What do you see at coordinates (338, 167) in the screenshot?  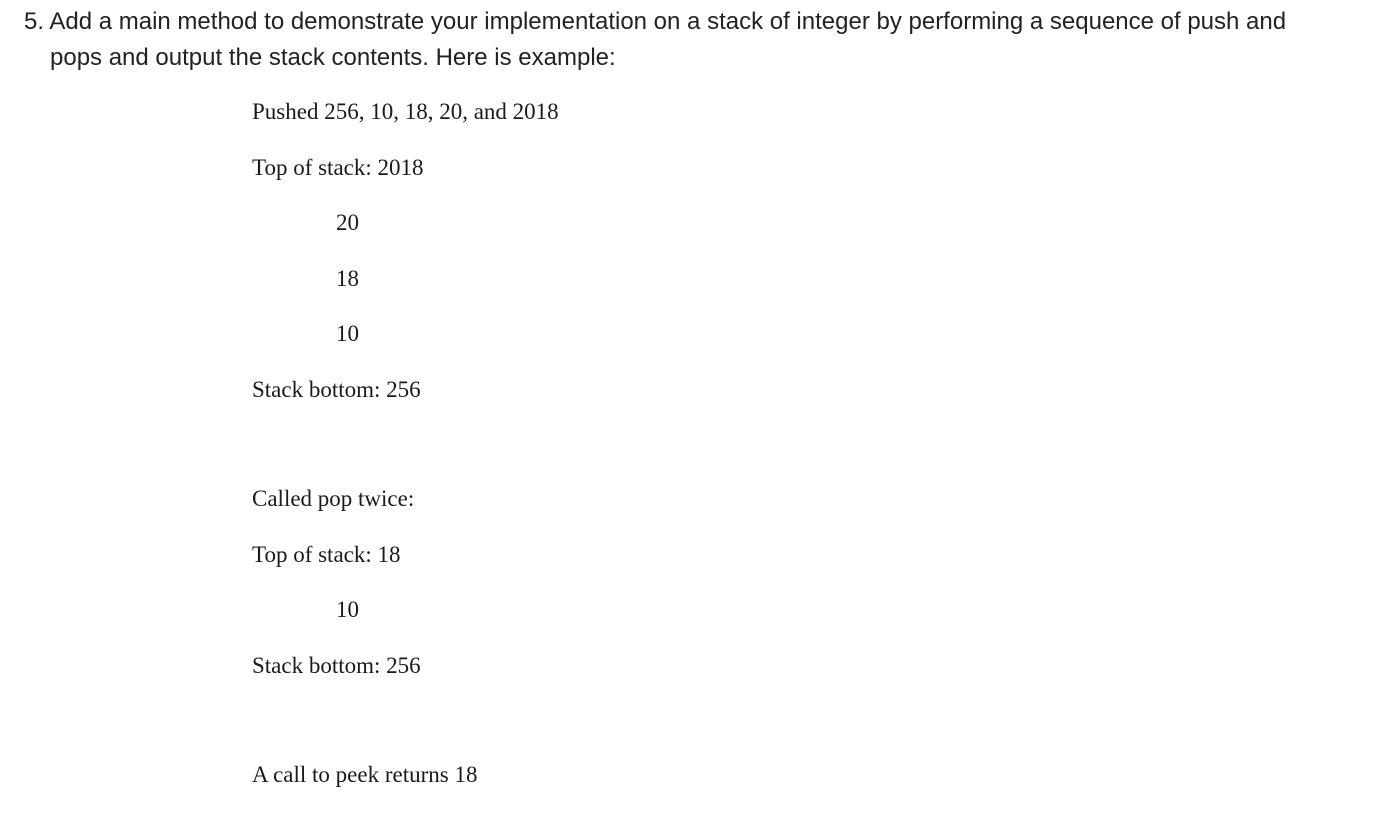 I see `top-of-stack-line: Top of stack: 2018` at bounding box center [338, 167].